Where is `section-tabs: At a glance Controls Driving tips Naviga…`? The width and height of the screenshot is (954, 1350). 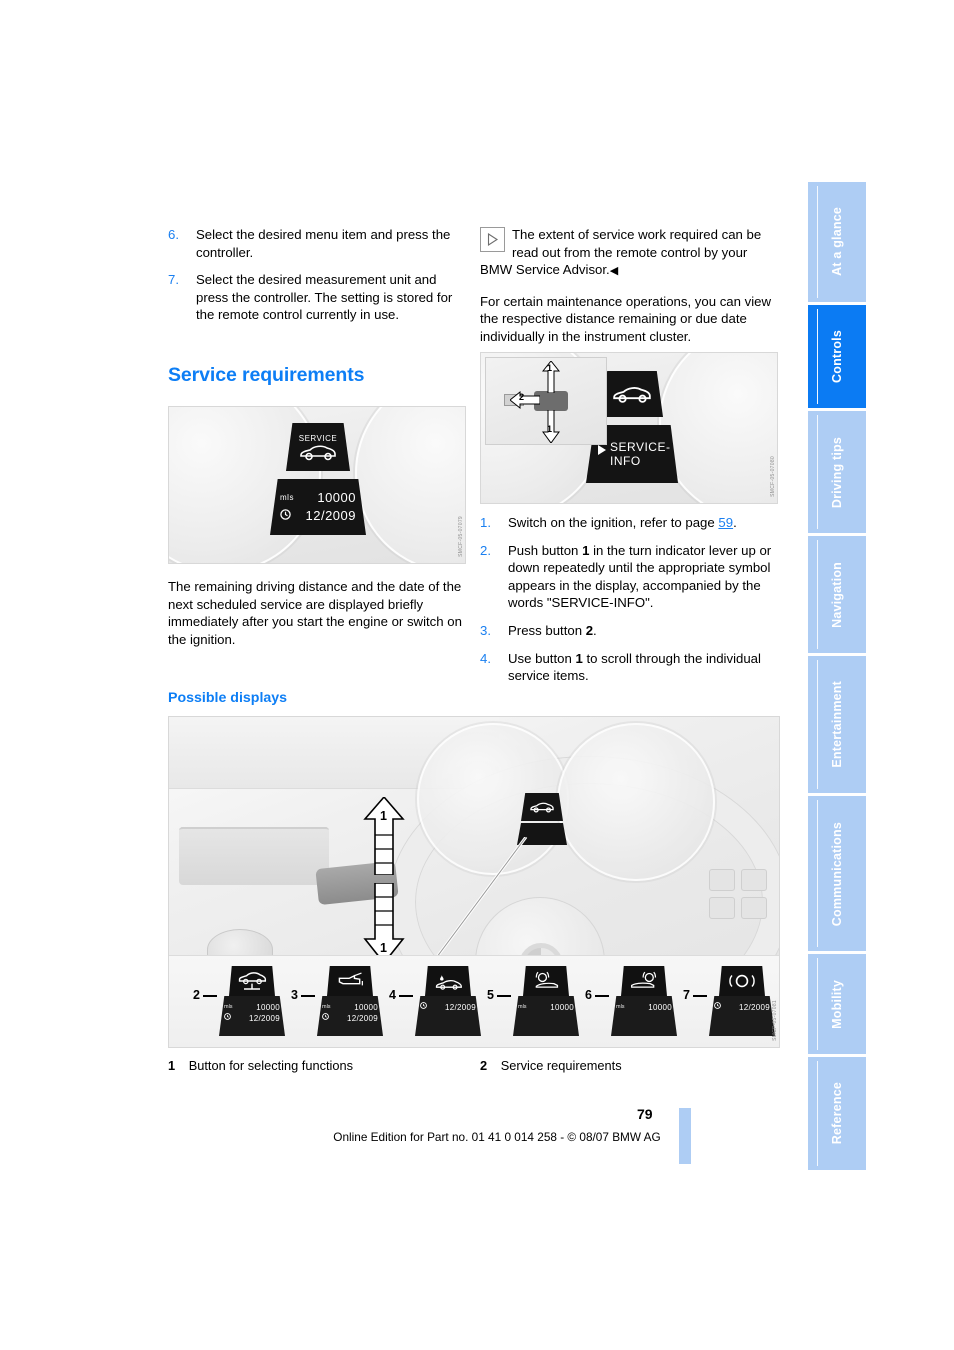 section-tabs: At a glance Controls Driving tips Naviga… is located at coordinates (837, 676).